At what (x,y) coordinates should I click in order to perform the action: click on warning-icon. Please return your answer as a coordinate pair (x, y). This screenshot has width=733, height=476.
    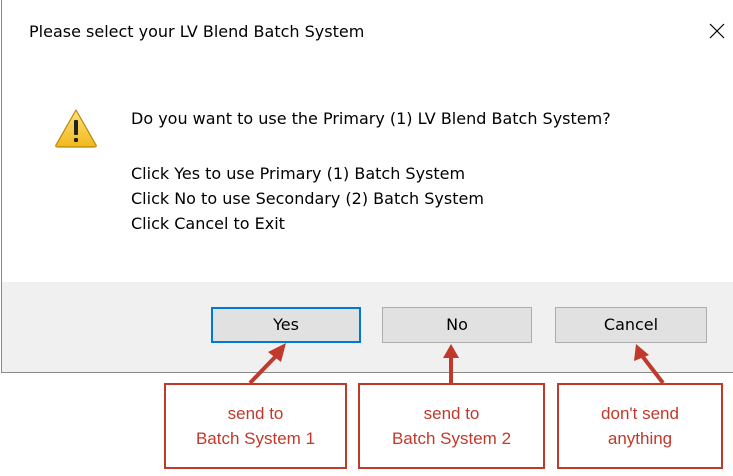
    Looking at the image, I should click on (76, 128).